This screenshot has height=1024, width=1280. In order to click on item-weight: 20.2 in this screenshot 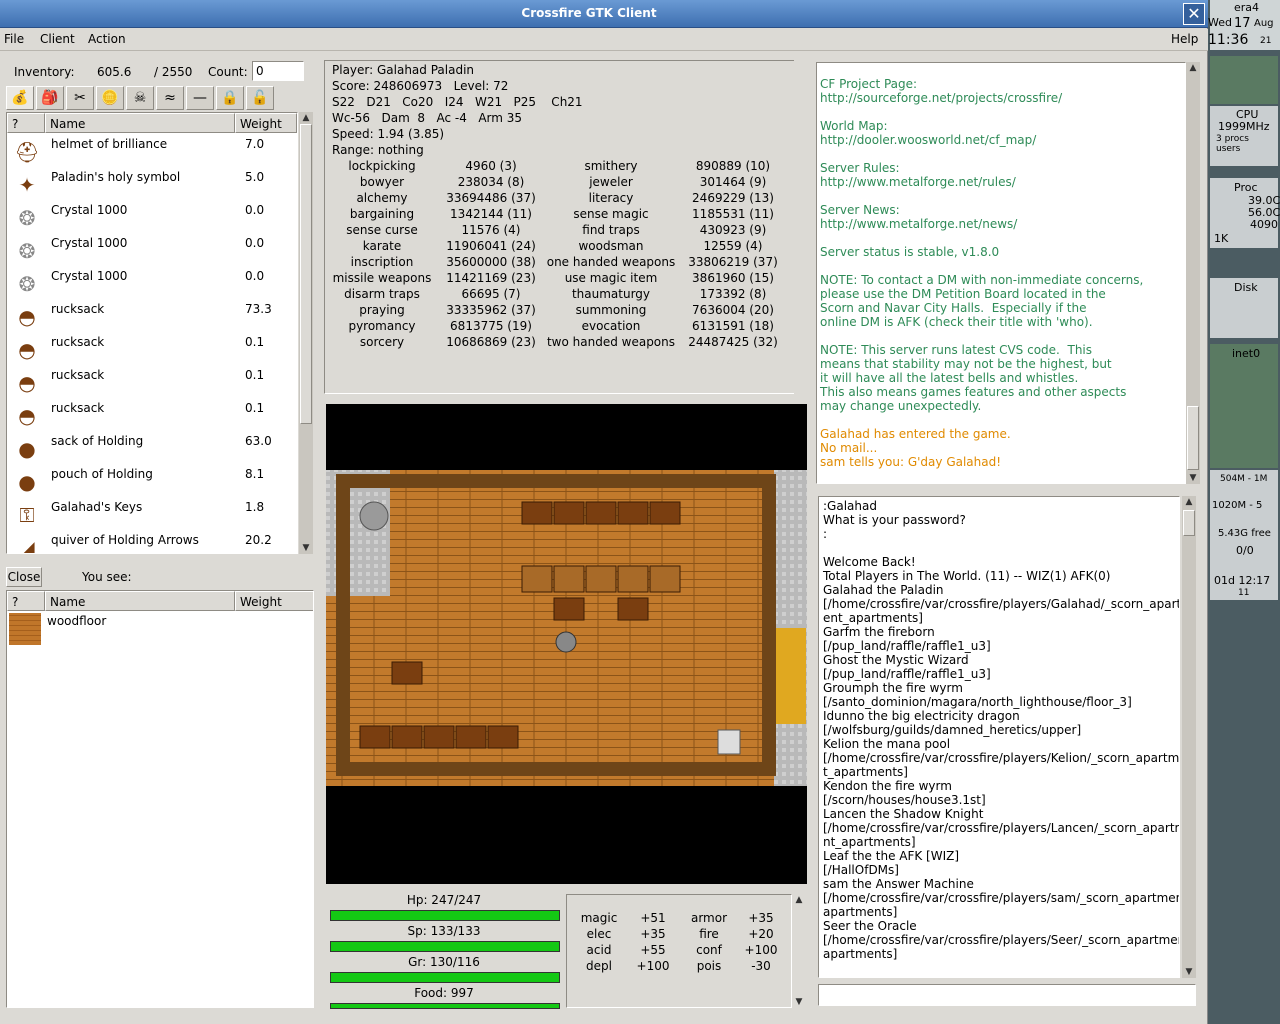, I will do `click(258, 540)`.